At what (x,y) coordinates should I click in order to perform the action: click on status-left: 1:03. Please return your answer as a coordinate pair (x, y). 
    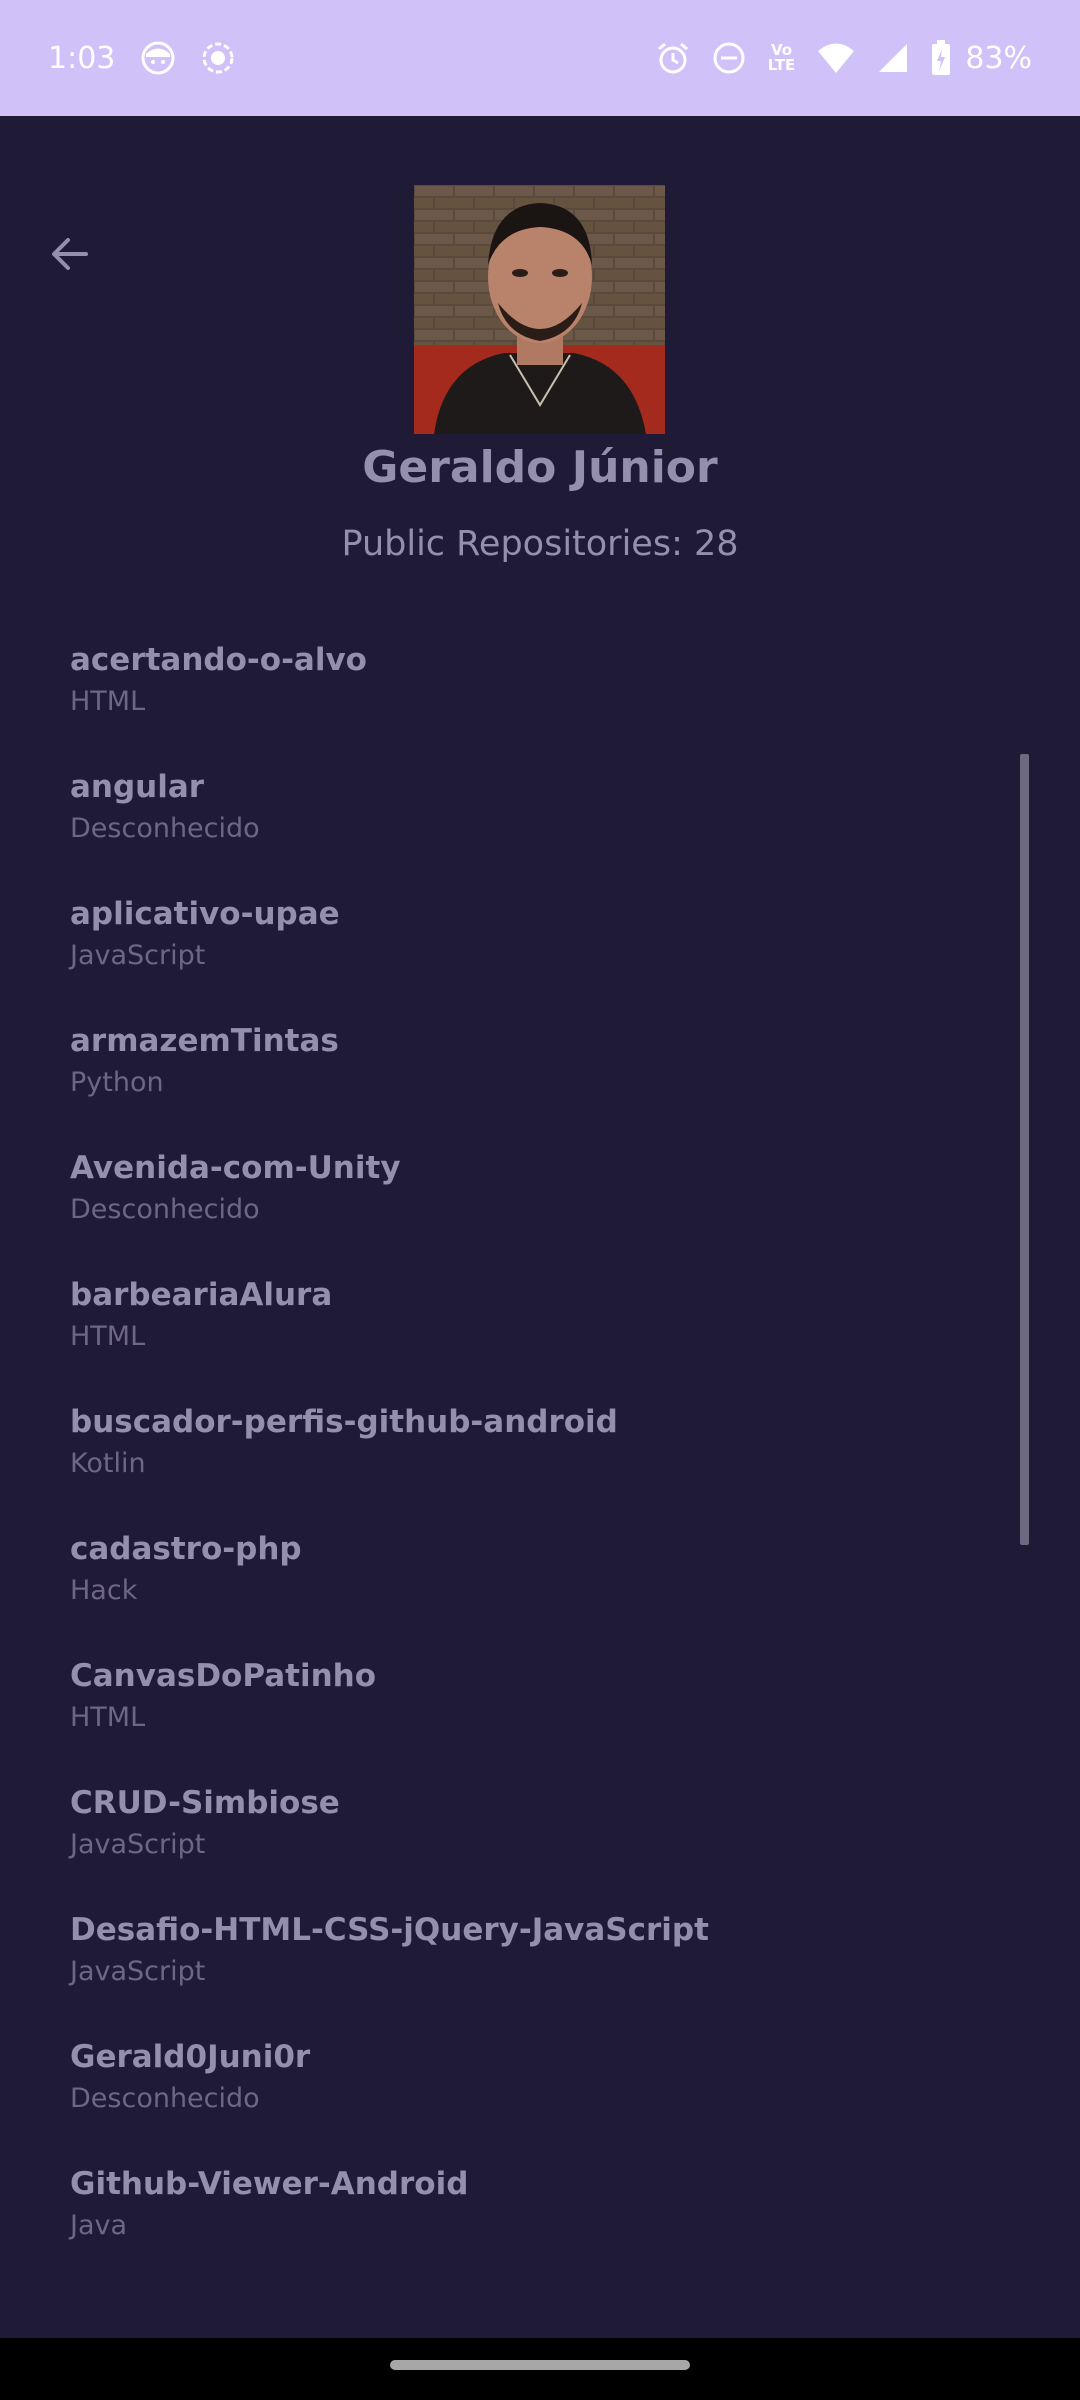
    Looking at the image, I should click on (141, 58).